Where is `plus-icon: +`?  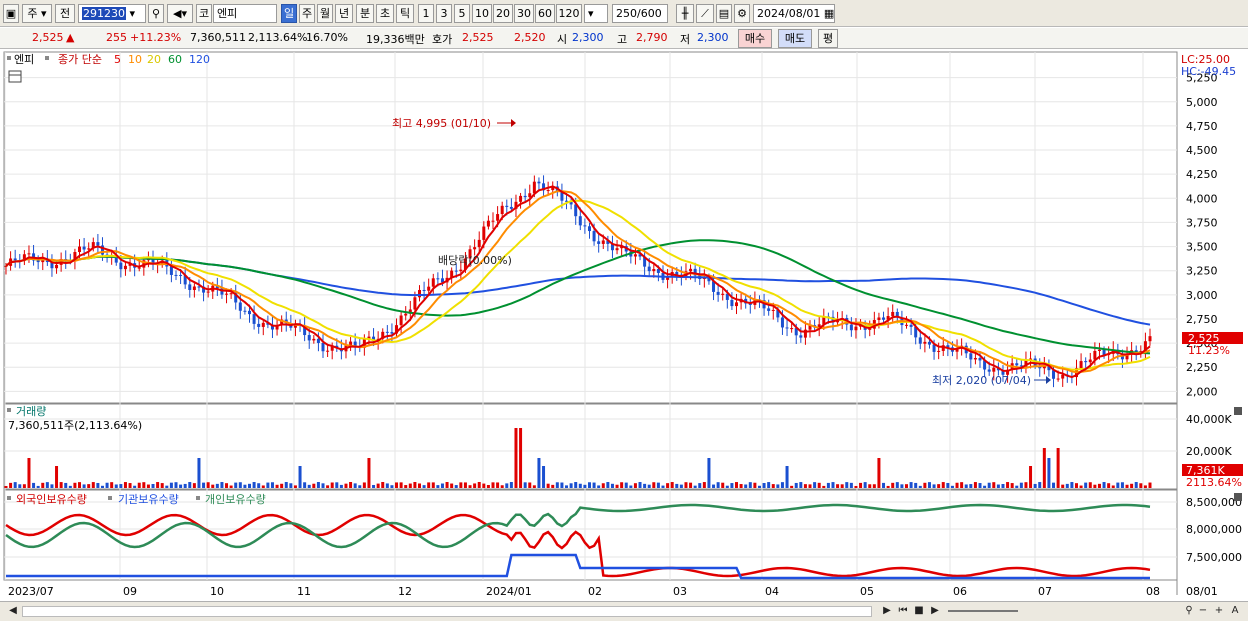 plus-icon: + is located at coordinates (1219, 611).